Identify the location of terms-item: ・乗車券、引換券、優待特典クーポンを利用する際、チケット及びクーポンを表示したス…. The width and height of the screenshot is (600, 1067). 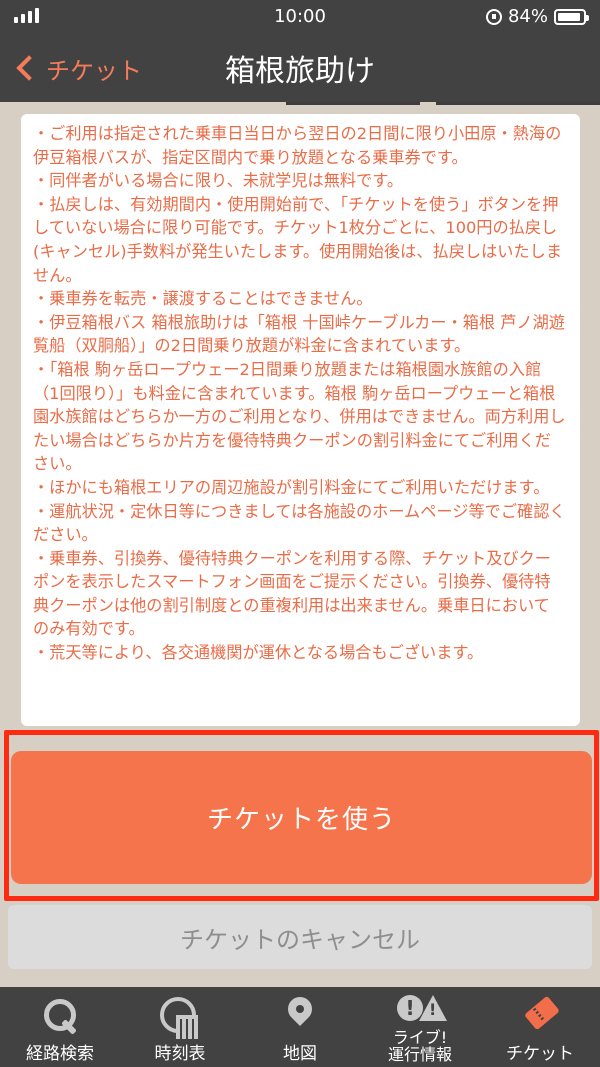
(292, 593).